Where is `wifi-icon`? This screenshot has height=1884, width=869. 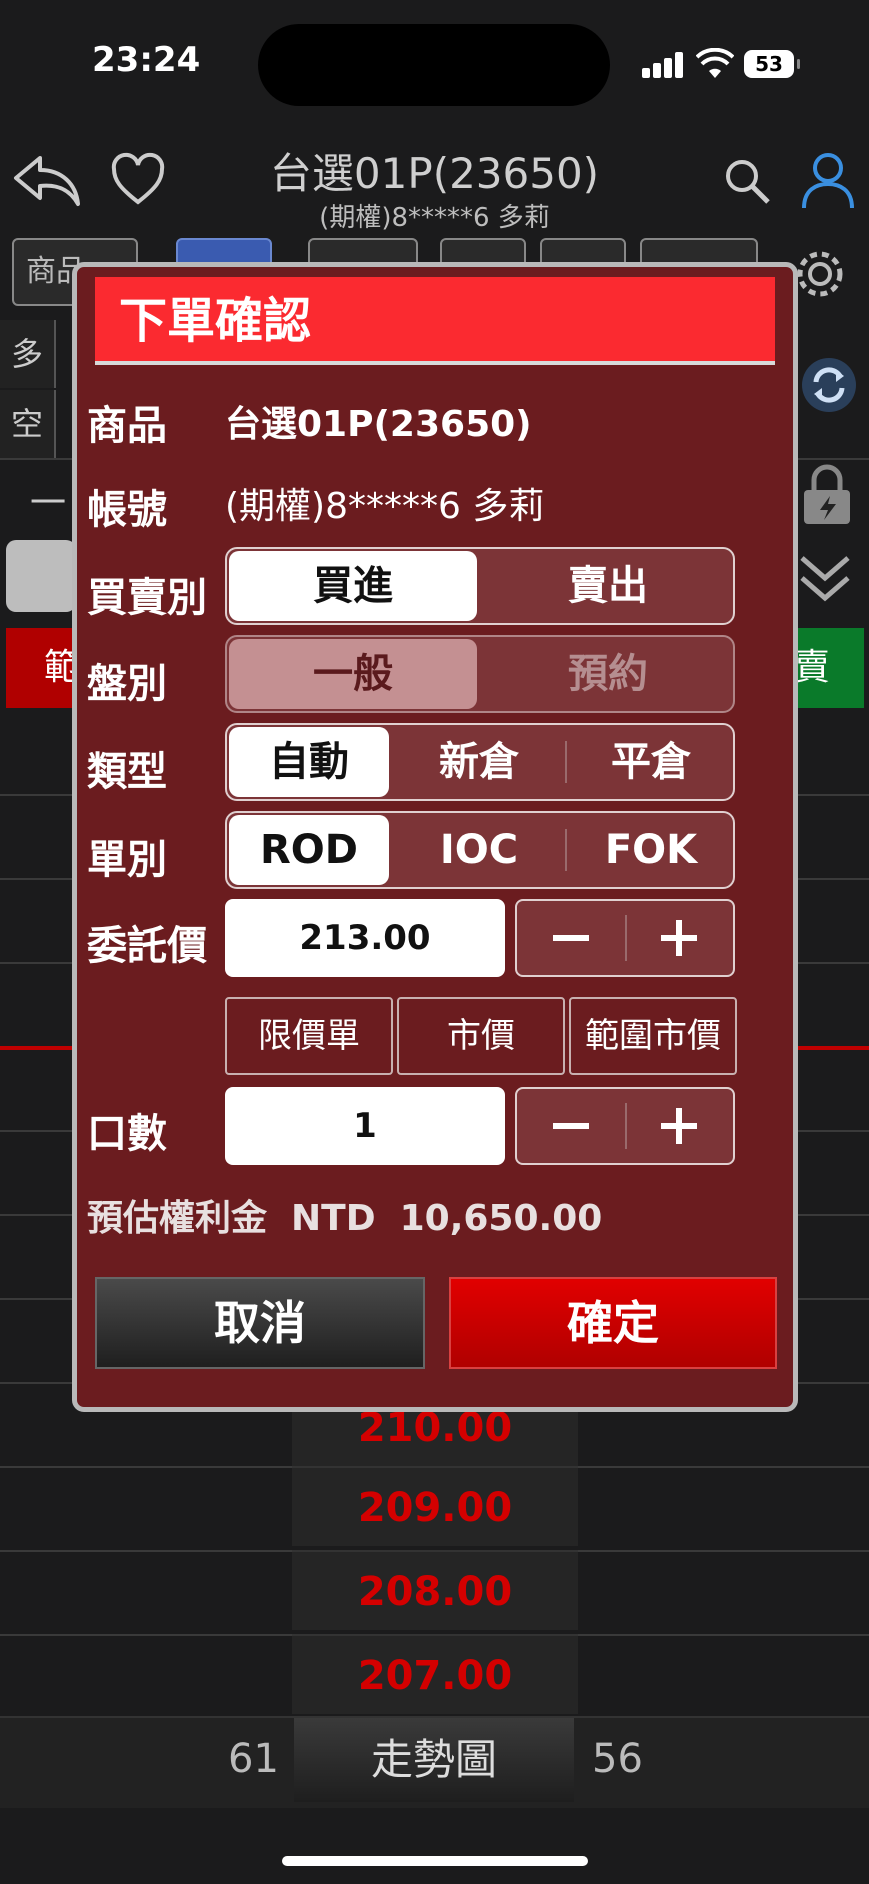 wifi-icon is located at coordinates (715, 63).